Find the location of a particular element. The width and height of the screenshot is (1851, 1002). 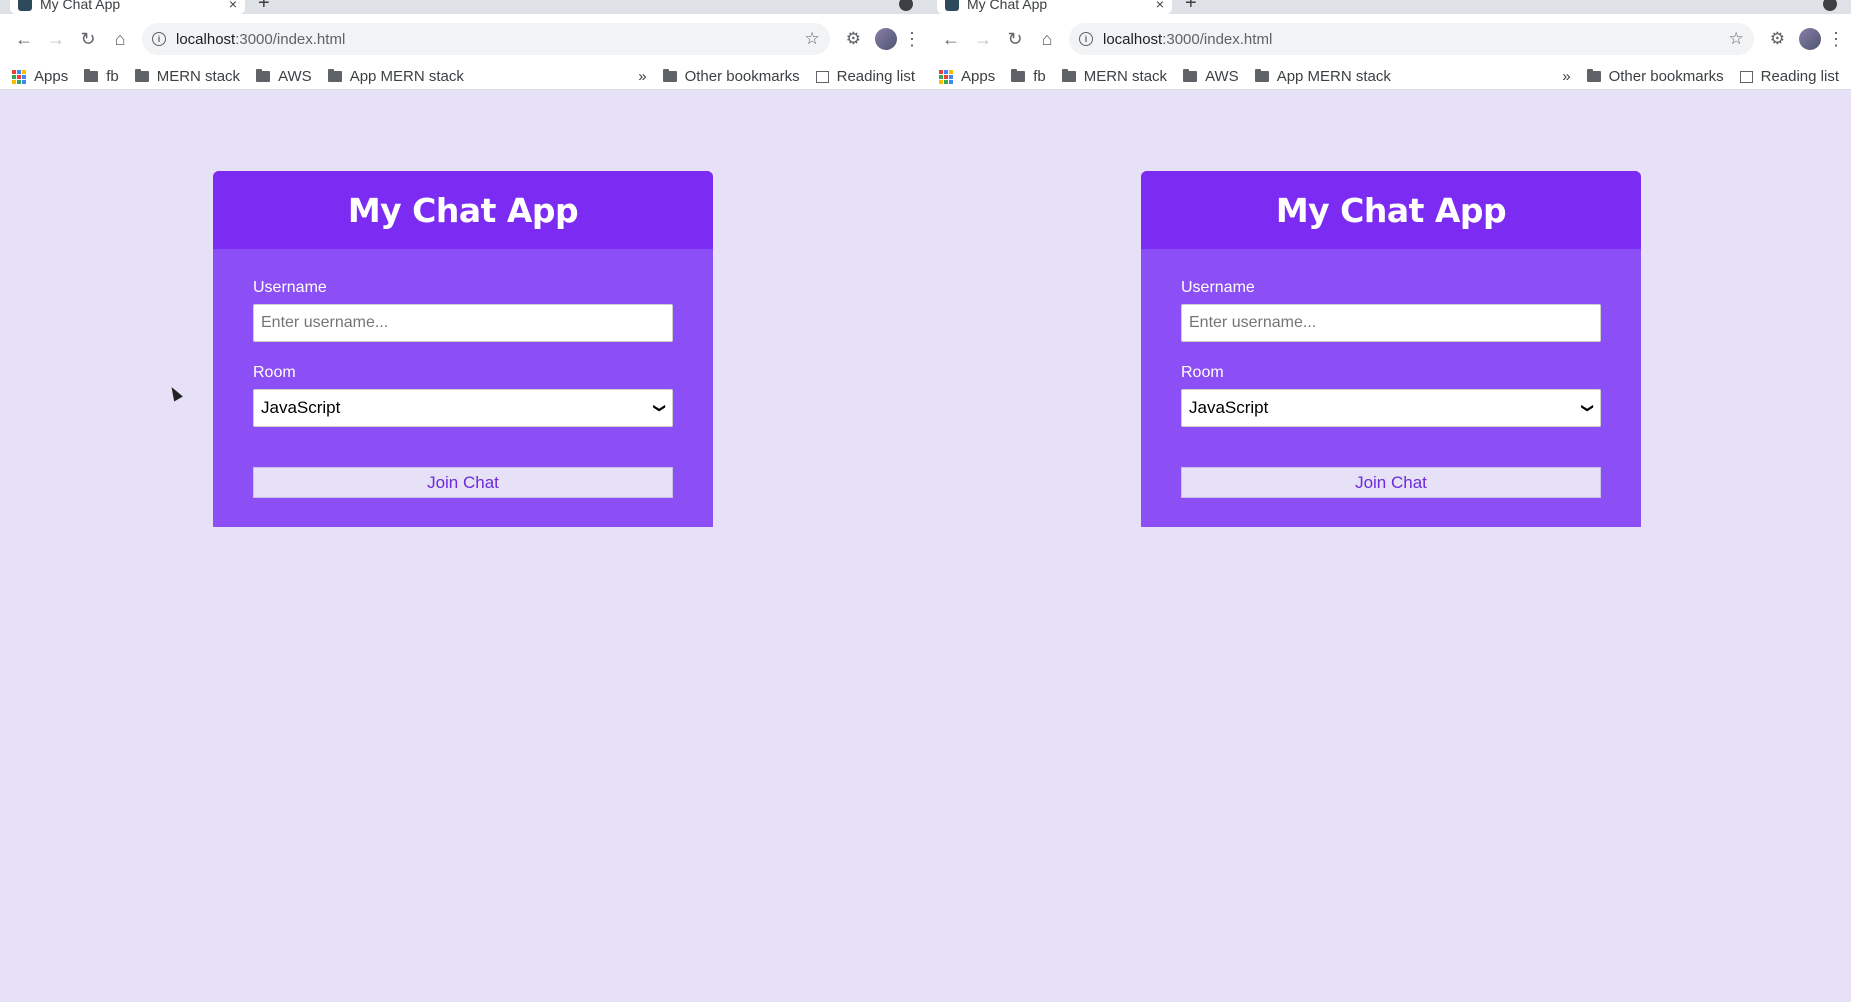

tab-title: My Chat App is located at coordinates (1007, 6).